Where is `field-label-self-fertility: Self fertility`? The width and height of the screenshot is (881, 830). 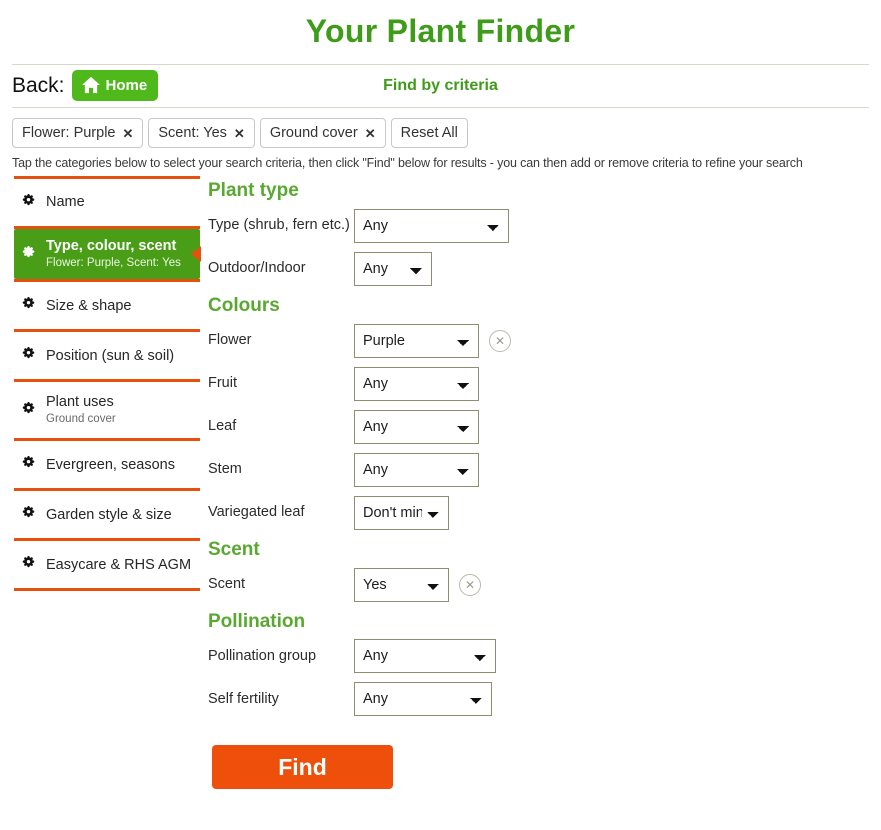 field-label-self-fertility: Self fertility is located at coordinates (243, 698).